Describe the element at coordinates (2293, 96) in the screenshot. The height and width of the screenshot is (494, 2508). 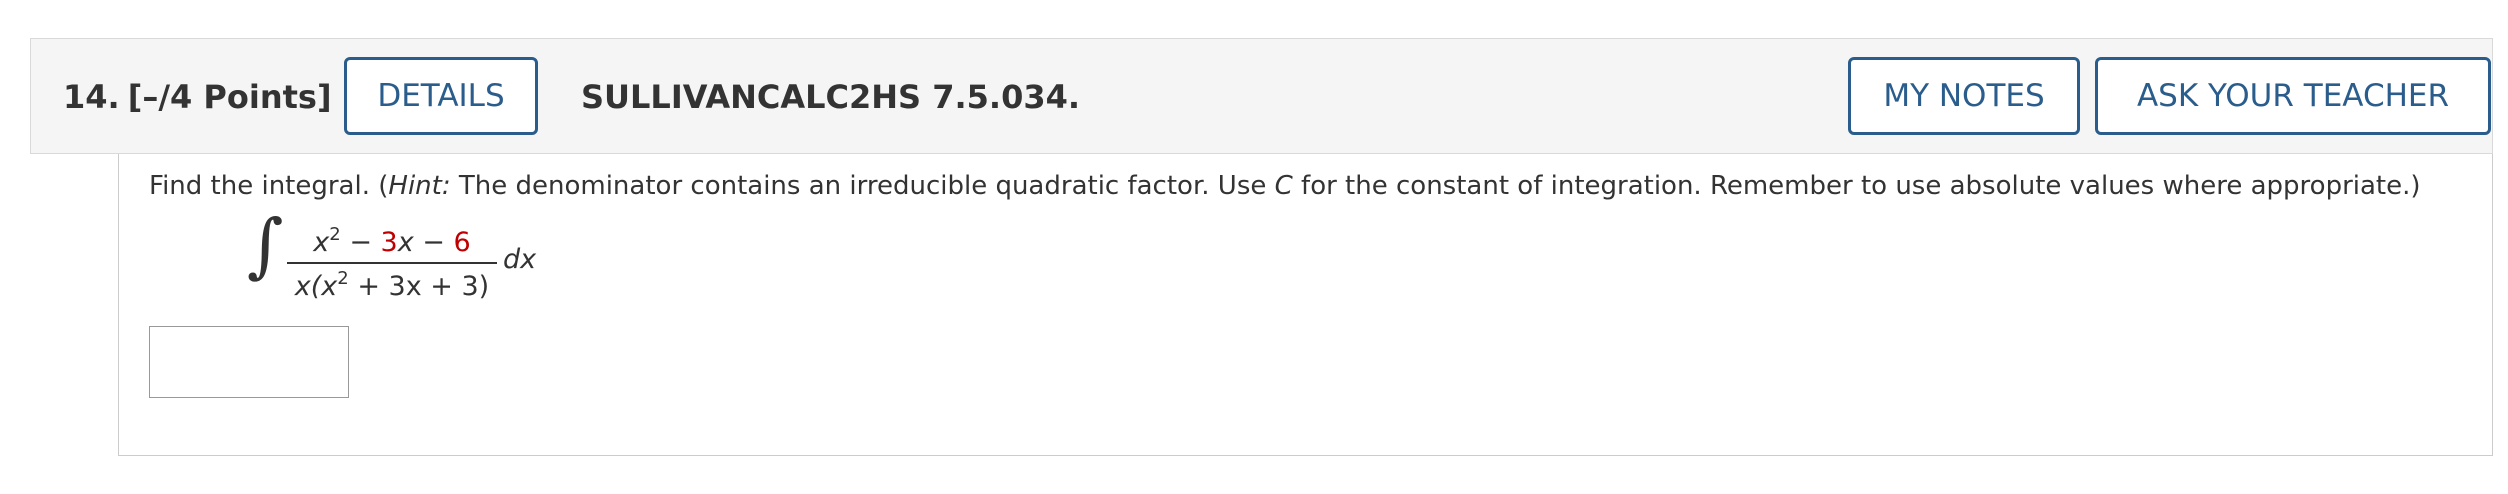
I see `ask-your-teacher-button: ASK YOUR TEACHER` at that location.